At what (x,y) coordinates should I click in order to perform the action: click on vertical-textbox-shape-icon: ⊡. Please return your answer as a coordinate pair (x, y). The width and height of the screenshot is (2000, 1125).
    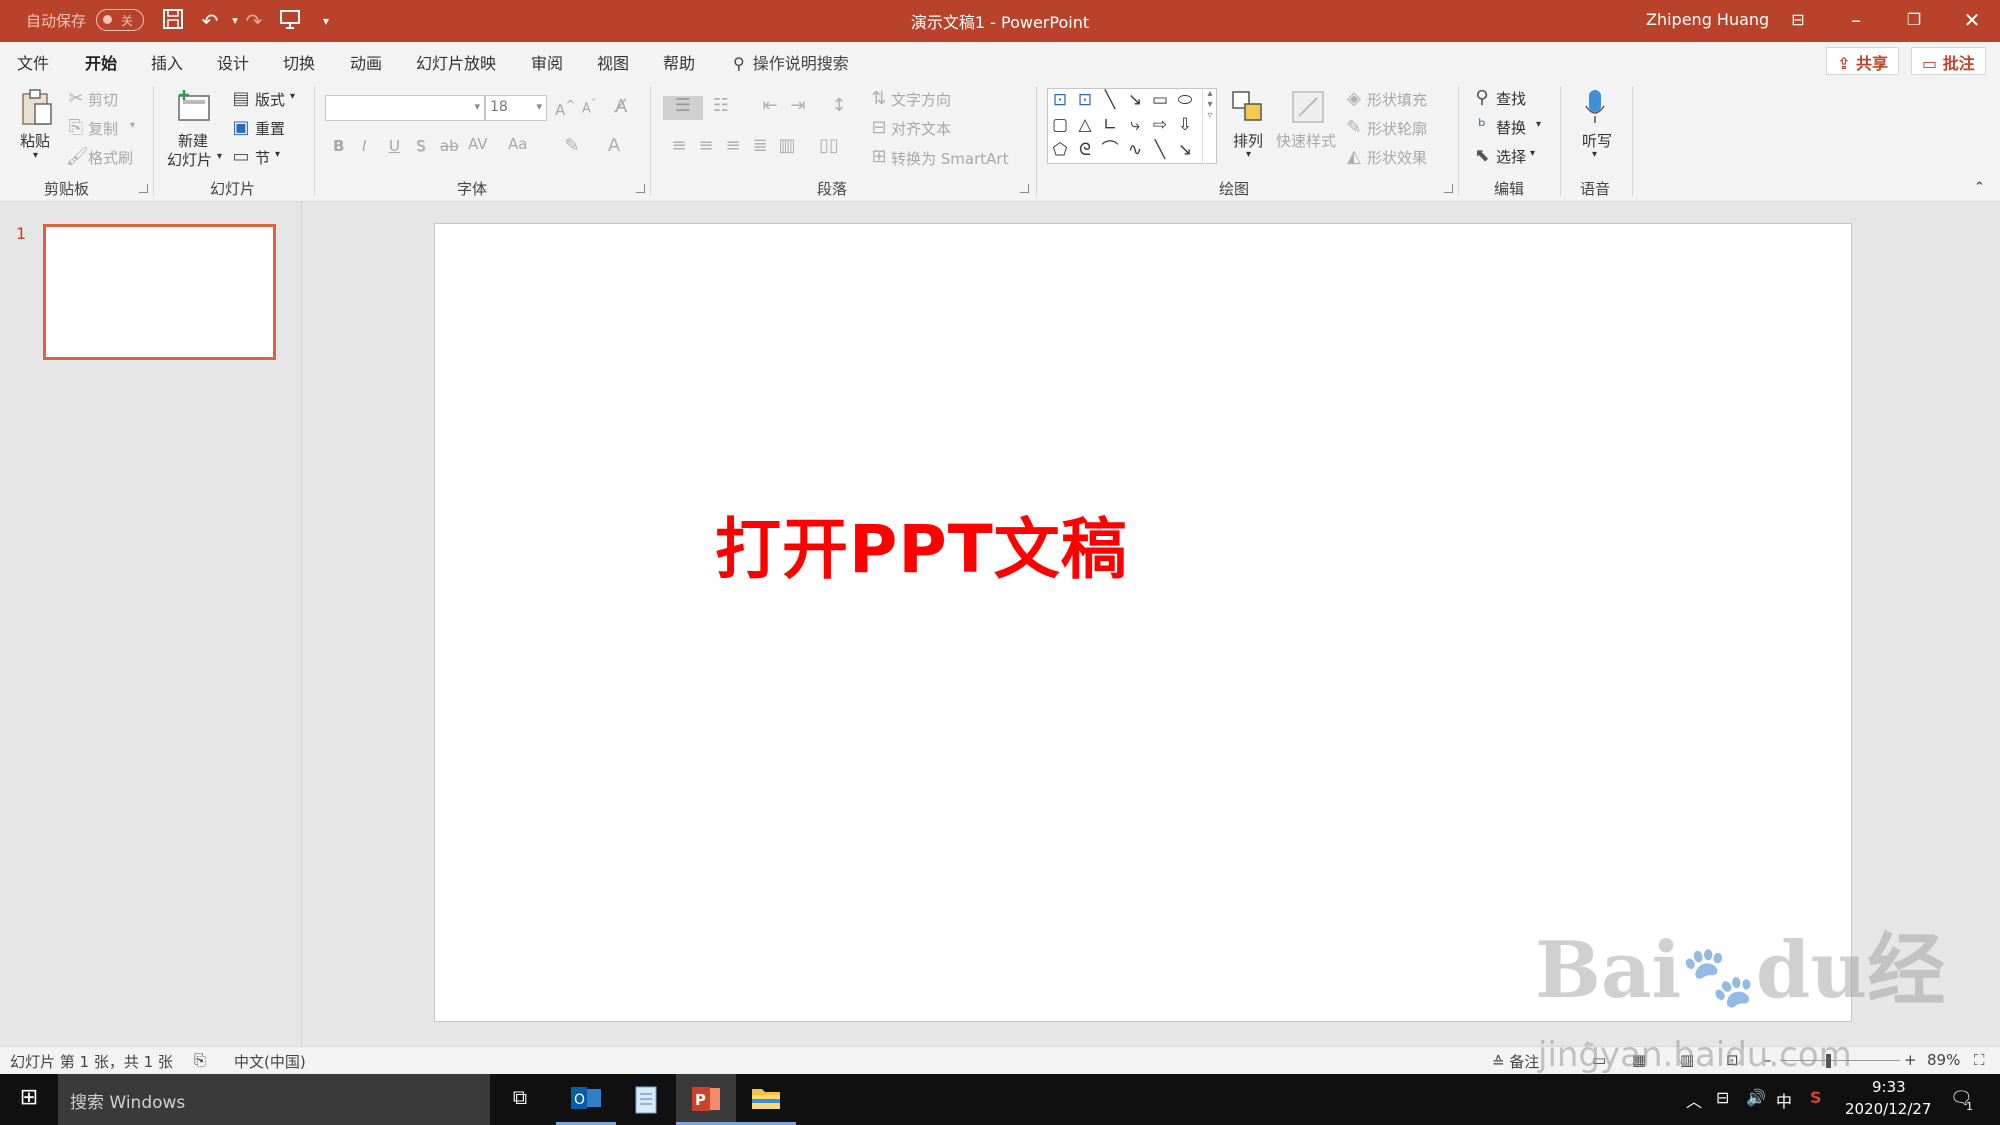
    Looking at the image, I should click on (1085, 100).